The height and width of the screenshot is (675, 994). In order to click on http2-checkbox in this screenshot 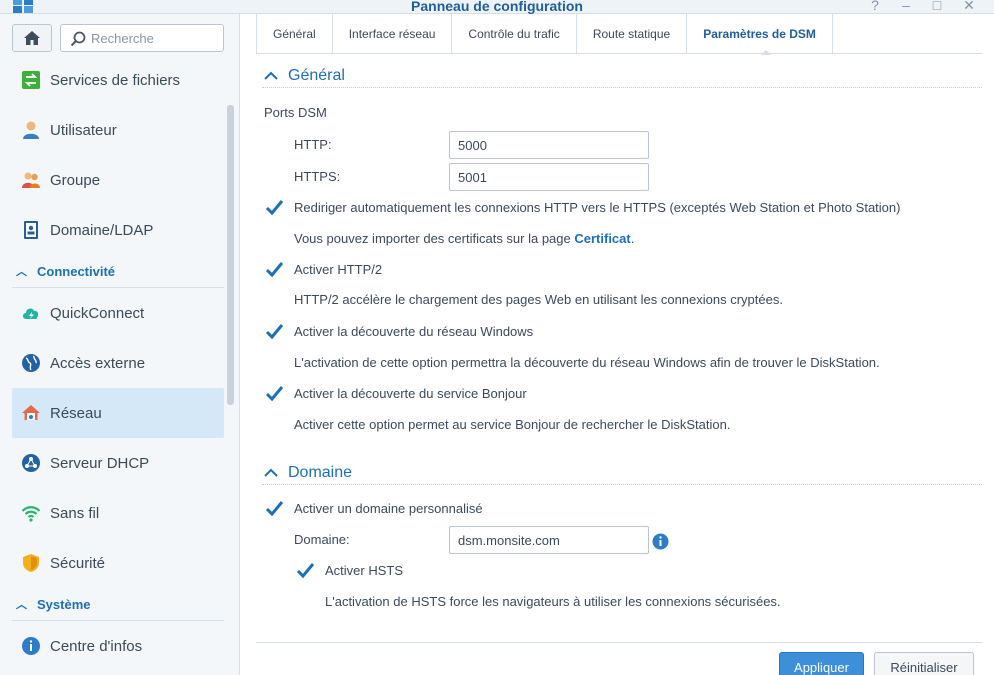, I will do `click(274, 270)`.